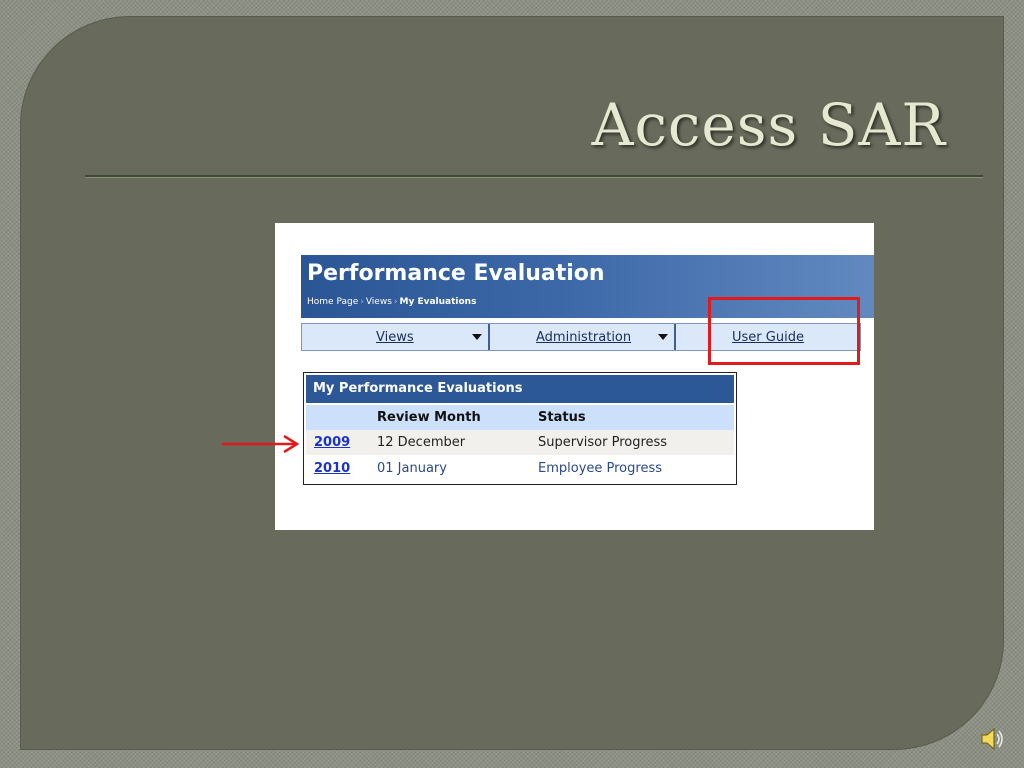 The height and width of the screenshot is (768, 1024). I want to click on status-cell: Employee Progress, so click(600, 468).